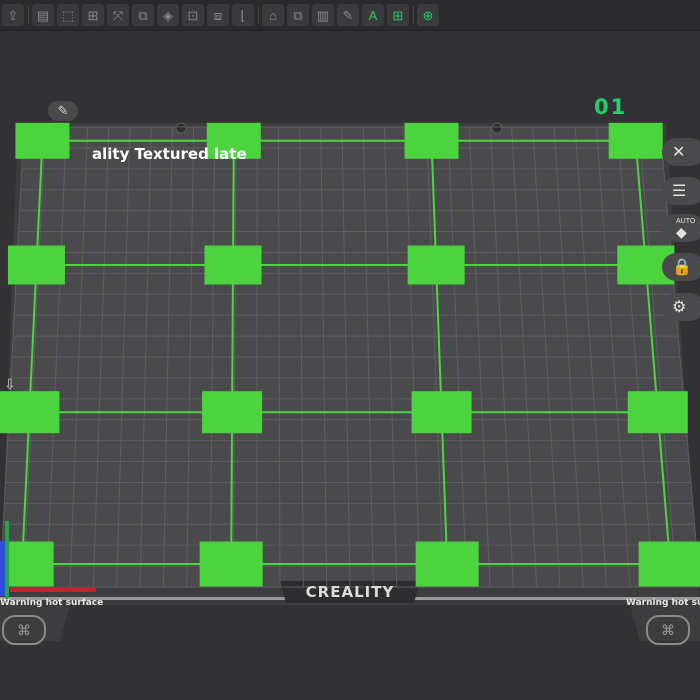 The height and width of the screenshot is (700, 700). Describe the element at coordinates (93, 15) in the screenshot. I see `arrange-icon: ⊞` at that location.